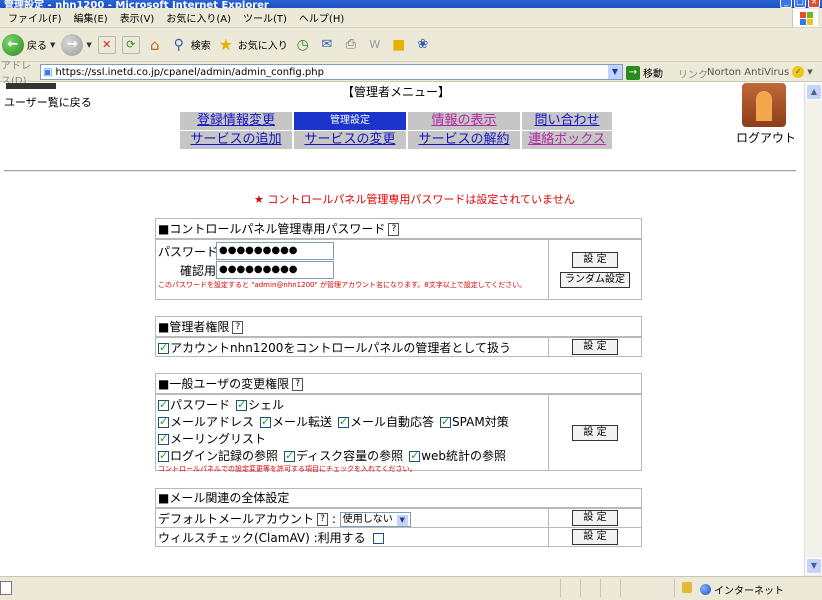 This screenshot has width=822, height=600. Describe the element at coordinates (265, 17) in the screenshot. I see `menu-tools: ツール(T)` at that location.